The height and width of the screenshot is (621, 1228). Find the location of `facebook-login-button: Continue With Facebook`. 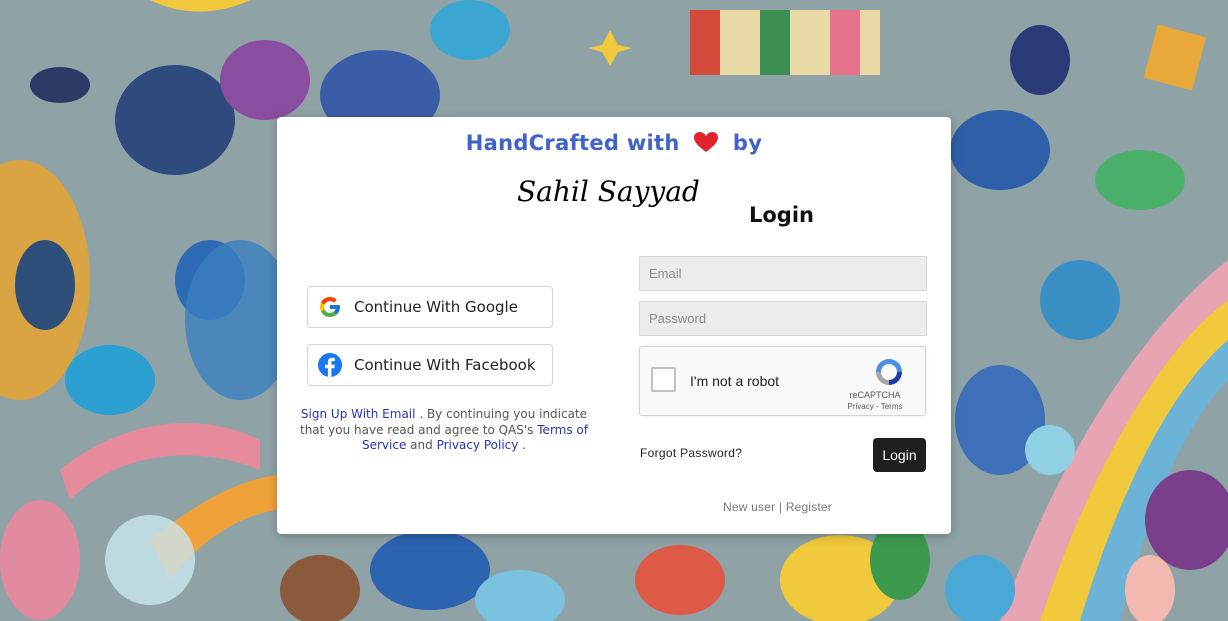

facebook-login-button: Continue With Facebook is located at coordinates (430, 365).